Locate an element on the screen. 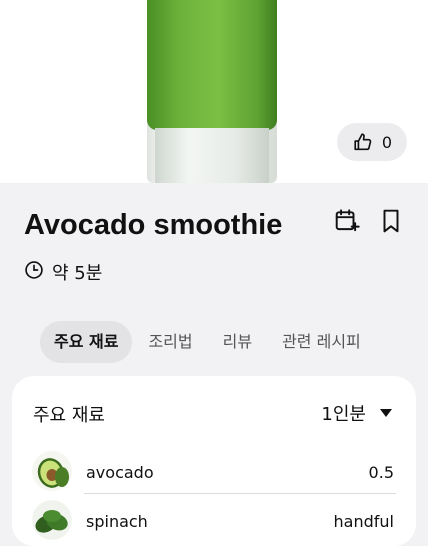 The width and height of the screenshot is (428, 546). add-to-calendar-icon is located at coordinates (347, 221).